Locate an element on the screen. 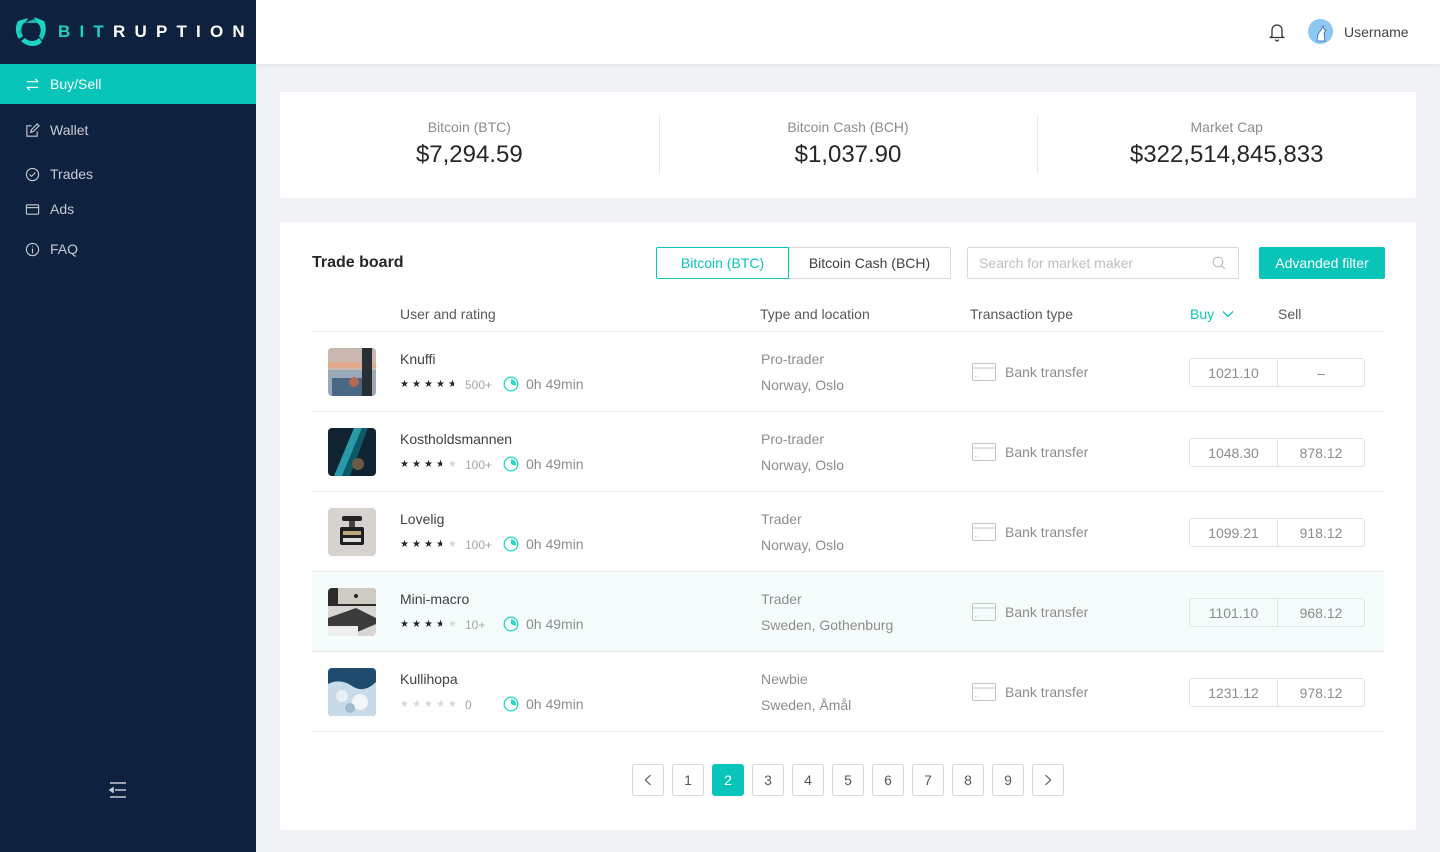 Image resolution: width=1440 pixels, height=852 pixels. column-sell: Sell is located at coordinates (1290, 314).